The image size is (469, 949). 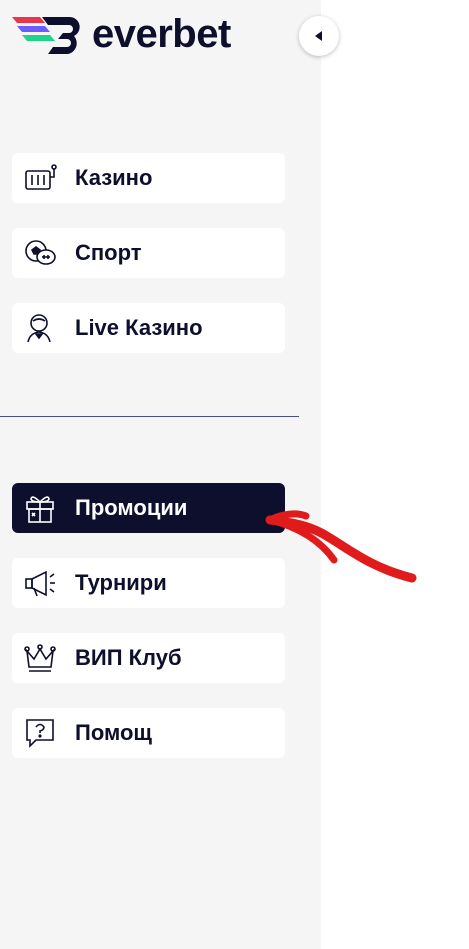 I want to click on sidebar-item-live-casino: Live Казино, so click(x=148, y=328).